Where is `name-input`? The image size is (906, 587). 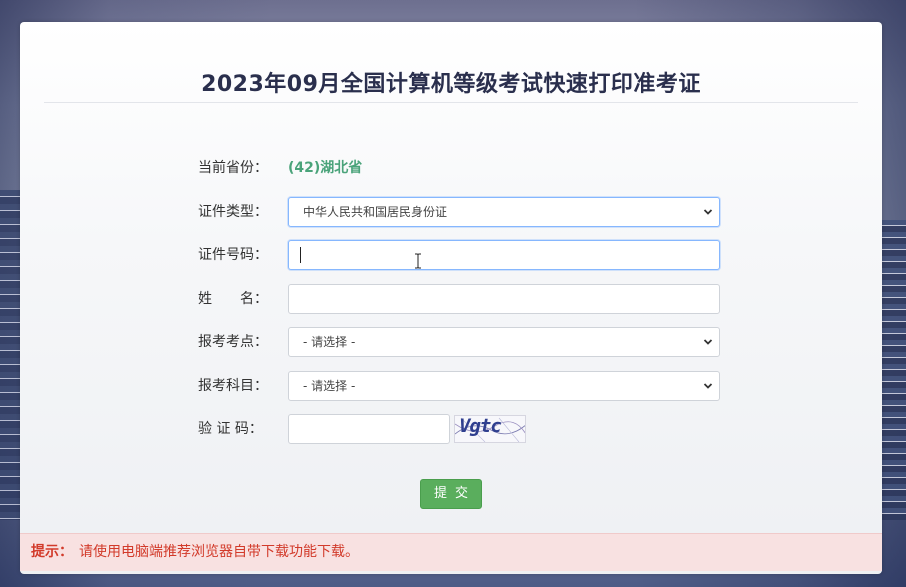 name-input is located at coordinates (504, 299).